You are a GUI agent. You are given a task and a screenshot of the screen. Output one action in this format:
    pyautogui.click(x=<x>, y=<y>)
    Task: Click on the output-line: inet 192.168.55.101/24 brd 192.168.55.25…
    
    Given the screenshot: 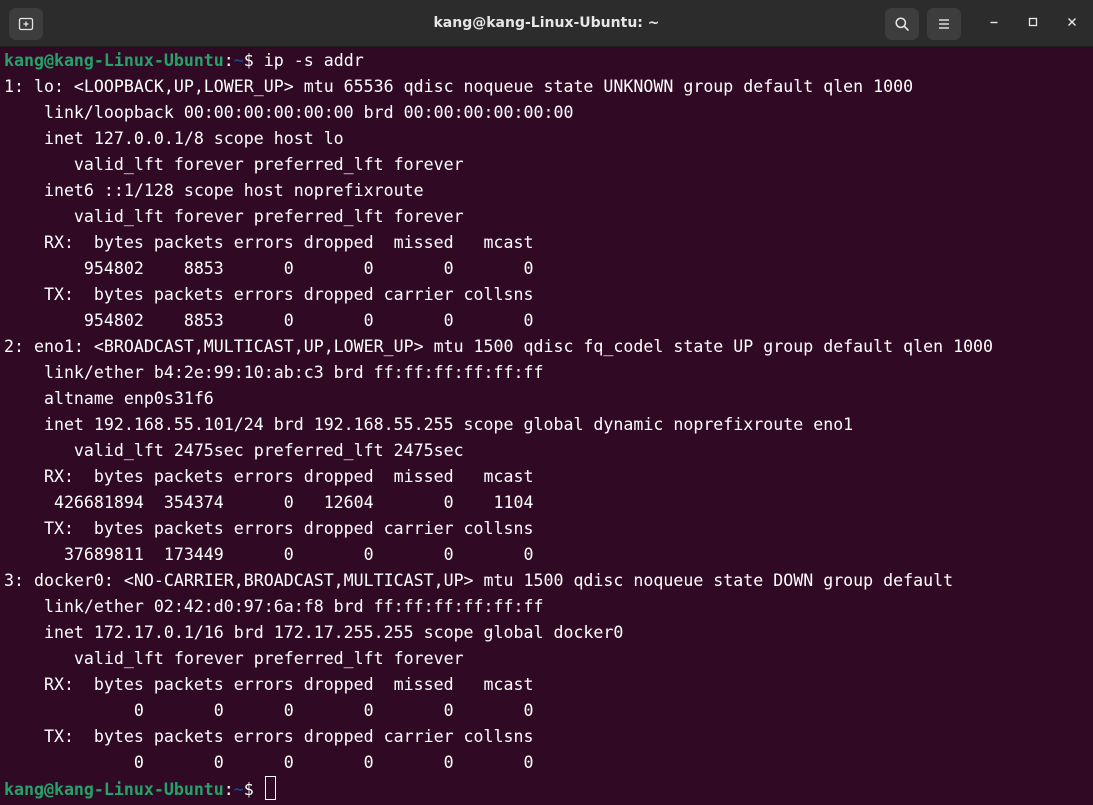 What is the action you would take?
    pyautogui.click(x=429, y=424)
    